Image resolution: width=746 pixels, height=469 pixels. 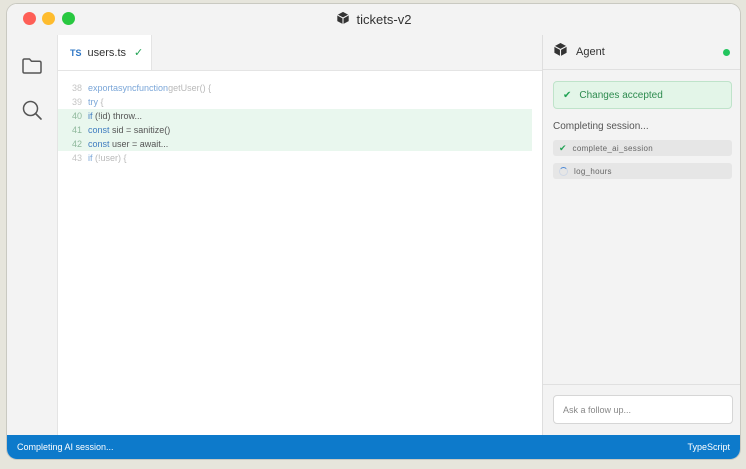 I want to click on agent-title: Agent, so click(x=590, y=52).